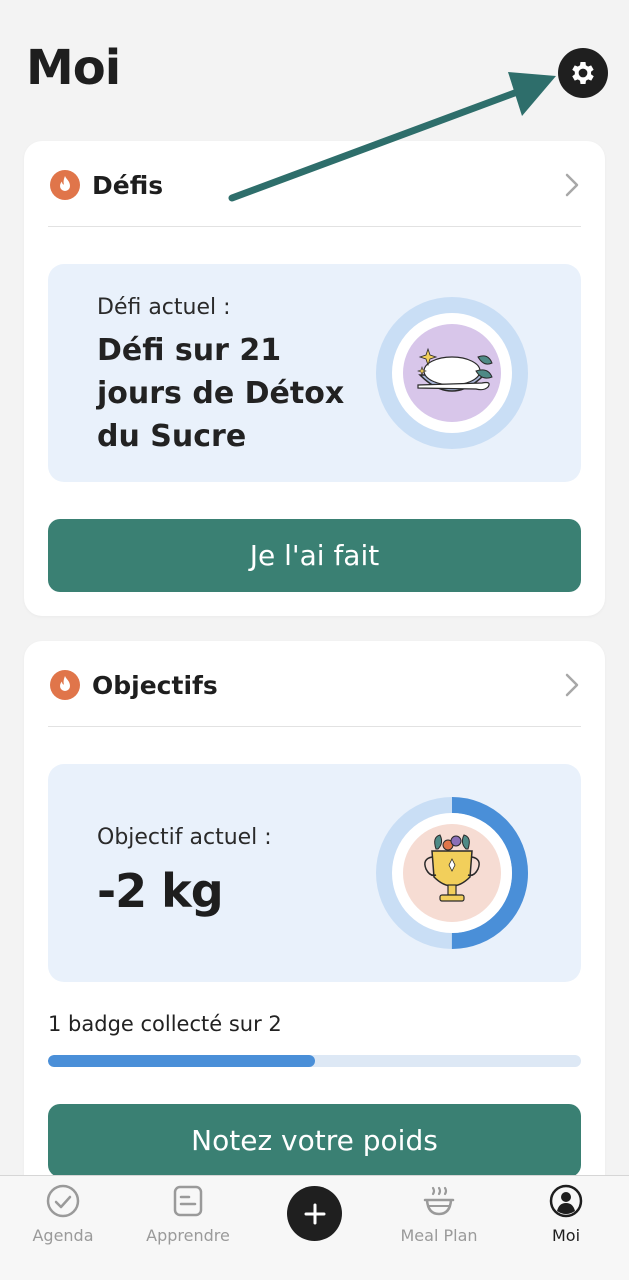  I want to click on challenges-header: Défis, so click(314, 185).